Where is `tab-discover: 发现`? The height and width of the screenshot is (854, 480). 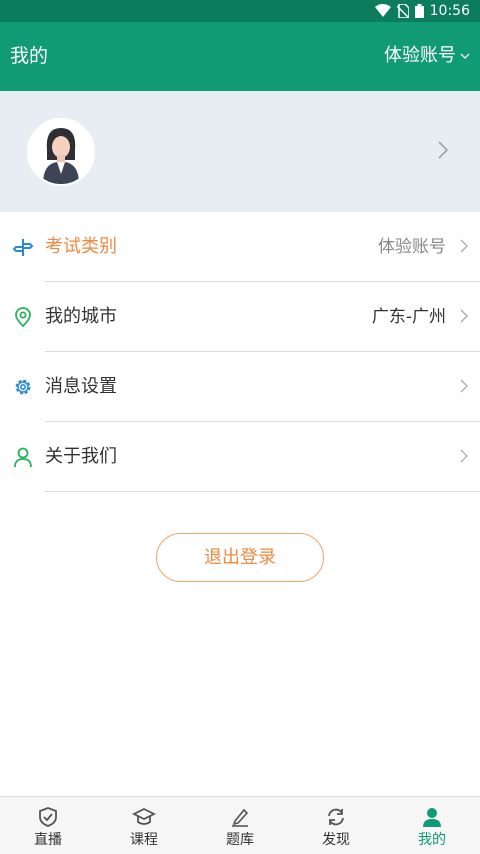
tab-discover: 发现 is located at coordinates (336, 825).